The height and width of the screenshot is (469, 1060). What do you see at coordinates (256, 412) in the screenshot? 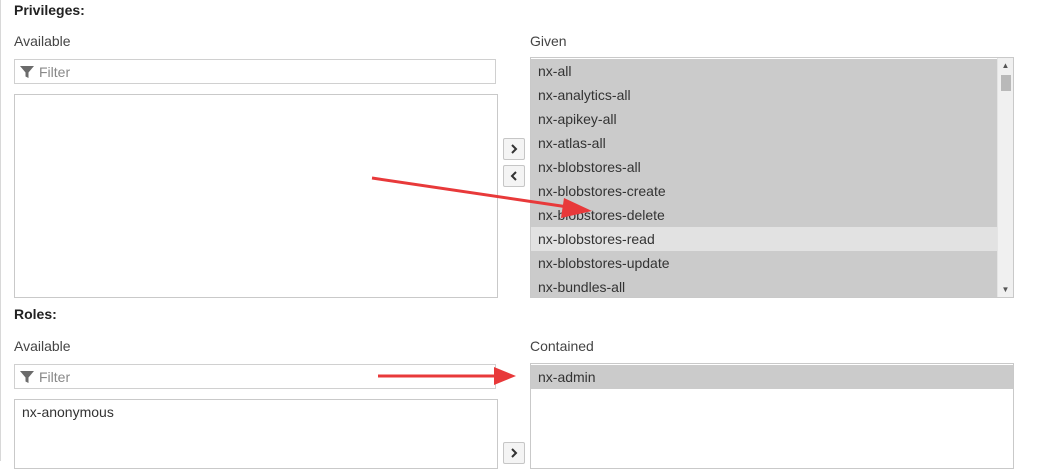
I see `list-item: nx-anonymous` at bounding box center [256, 412].